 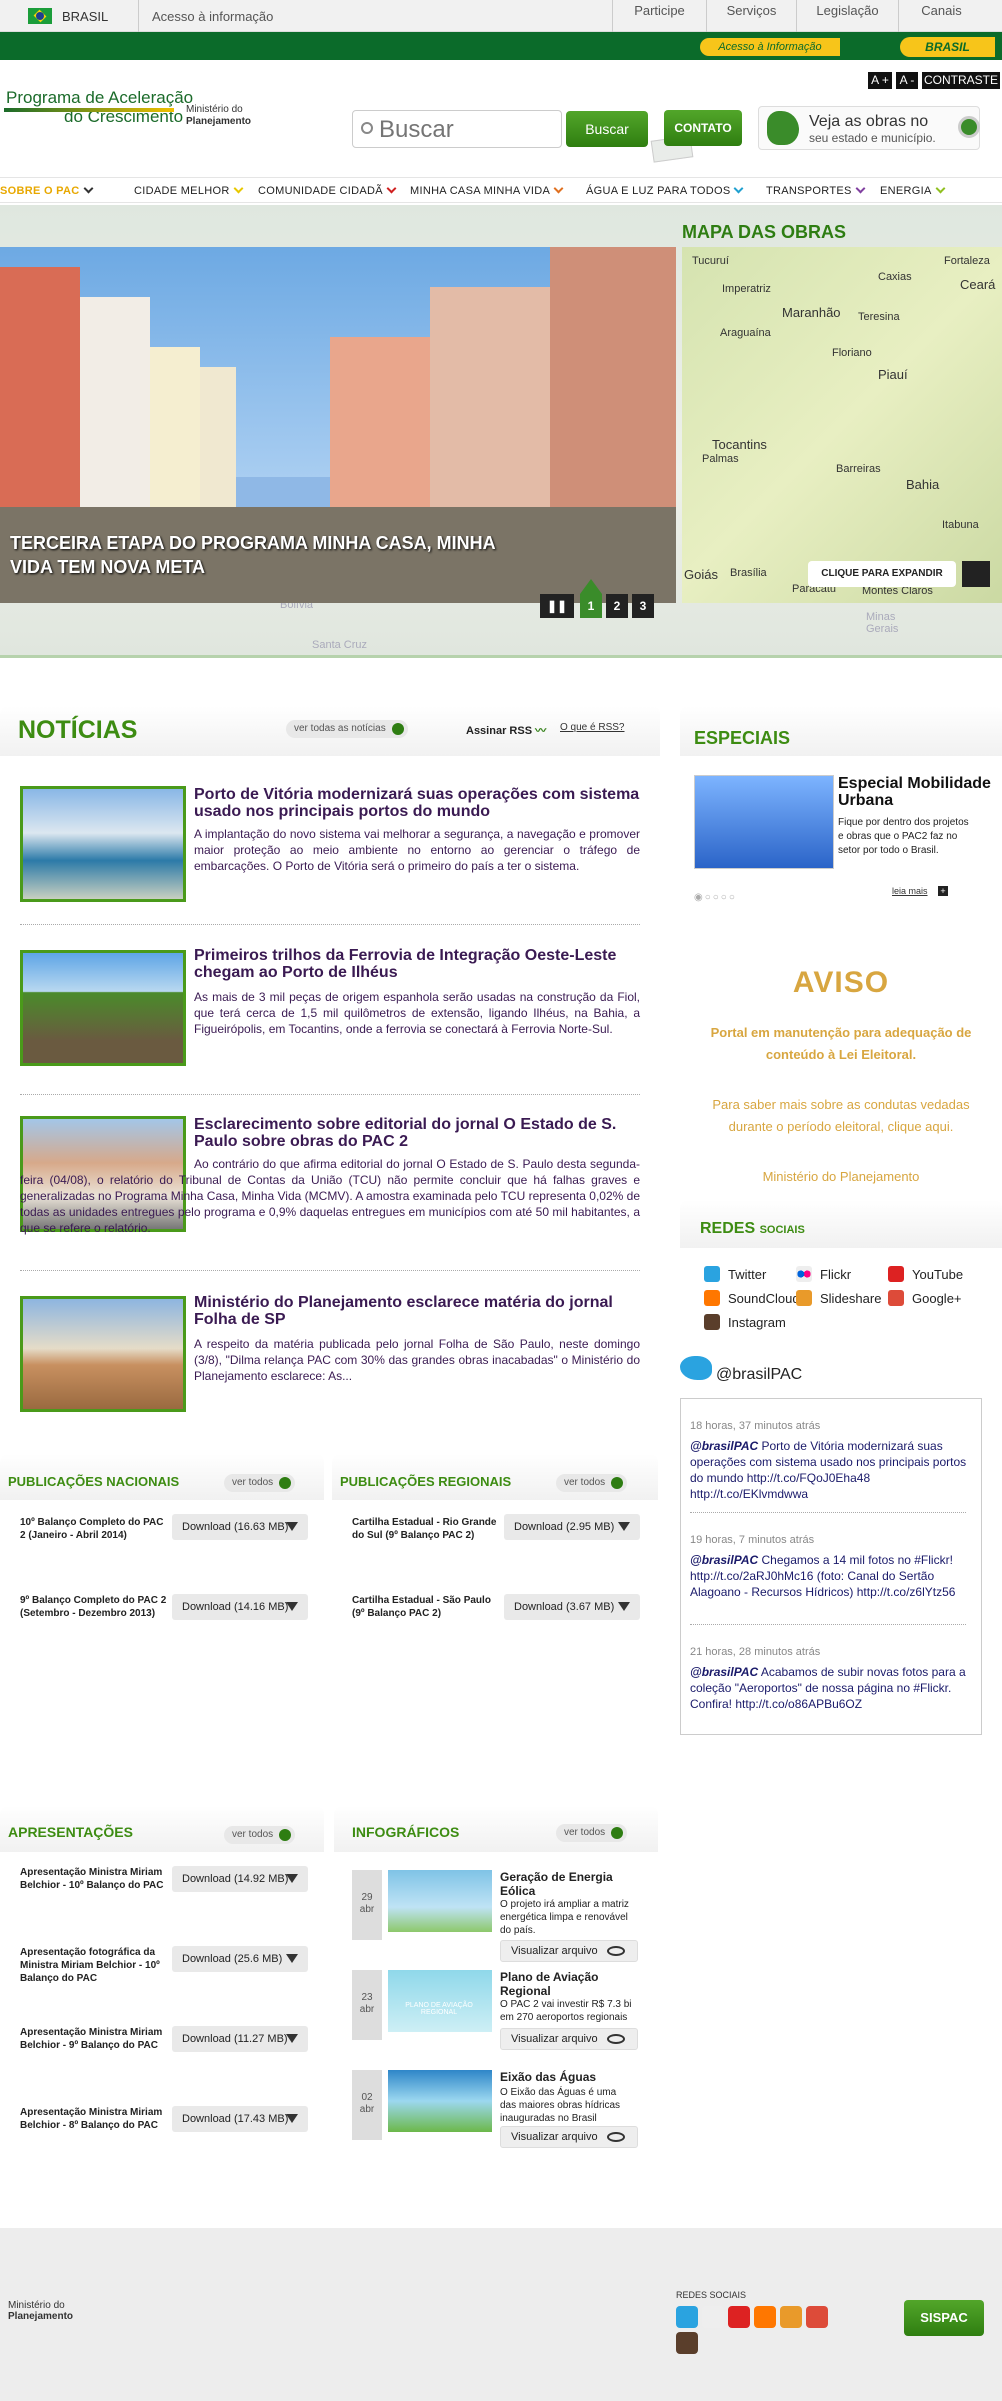 What do you see at coordinates (838, 1298) in the screenshot?
I see `slideshare-link: Slideshare` at bounding box center [838, 1298].